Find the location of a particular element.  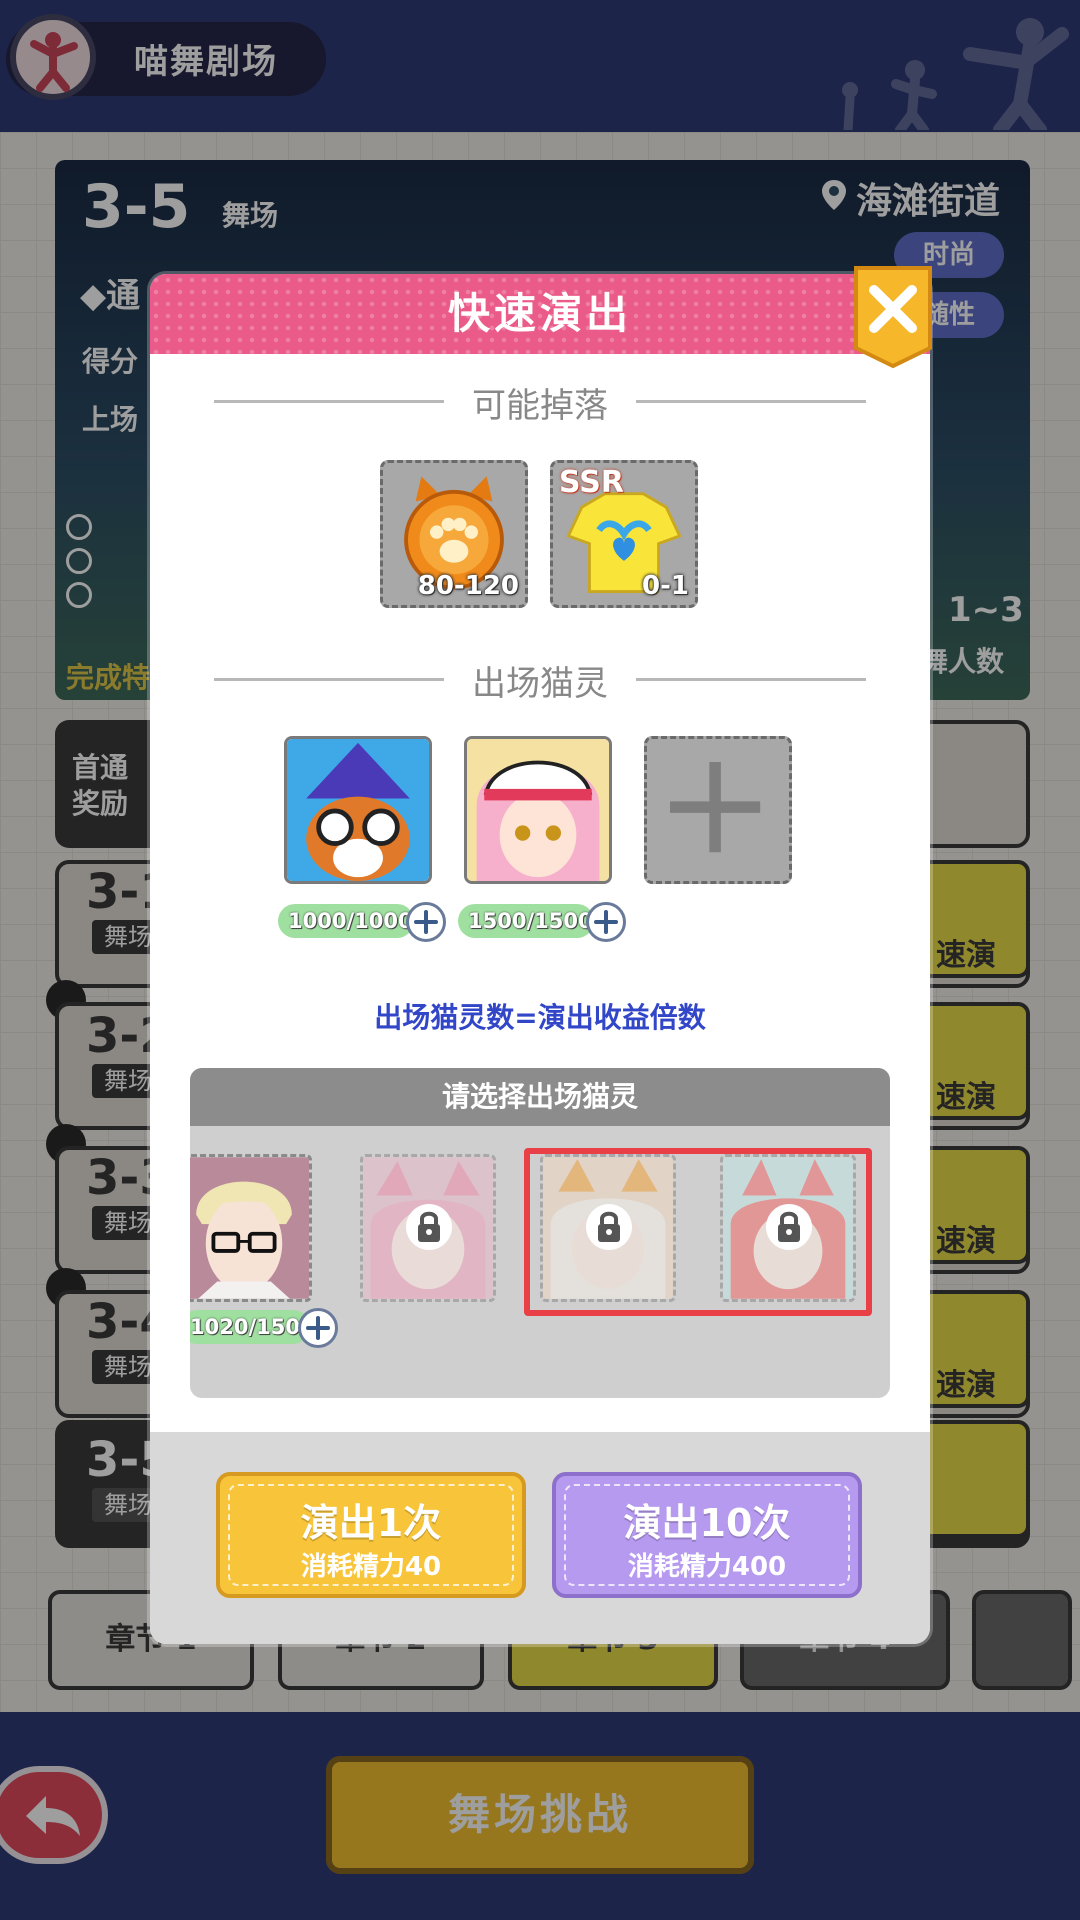

glasses-man-portrait is located at coordinates (249, 1228).